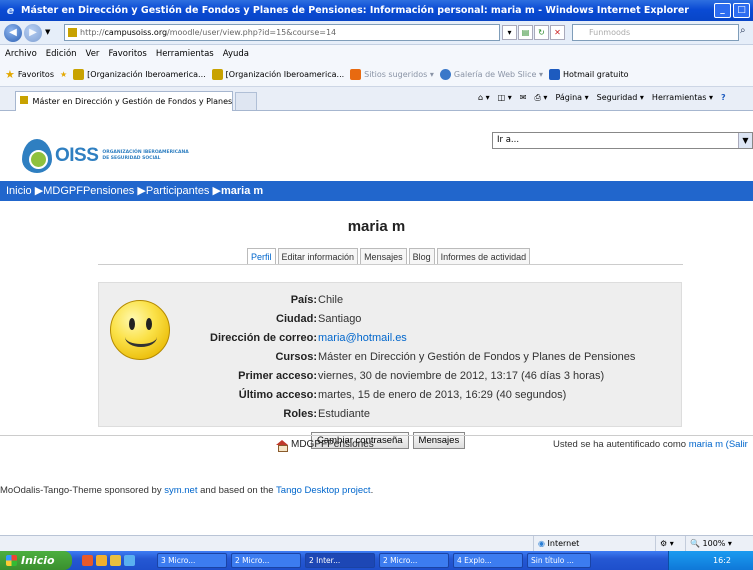 Image resolution: width=753 pixels, height=570 pixels. What do you see at coordinates (37, 156) in the screenshot?
I see `logo-drop-icon` at bounding box center [37, 156].